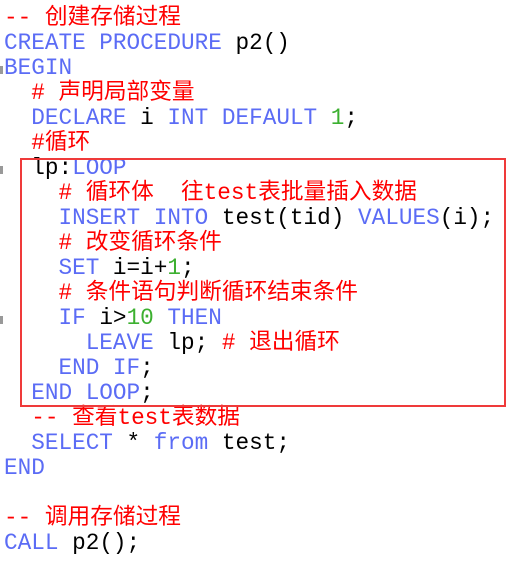  Describe the element at coordinates (99, 93) in the screenshot. I see `code-token-cm: # 声明局部变量` at that location.